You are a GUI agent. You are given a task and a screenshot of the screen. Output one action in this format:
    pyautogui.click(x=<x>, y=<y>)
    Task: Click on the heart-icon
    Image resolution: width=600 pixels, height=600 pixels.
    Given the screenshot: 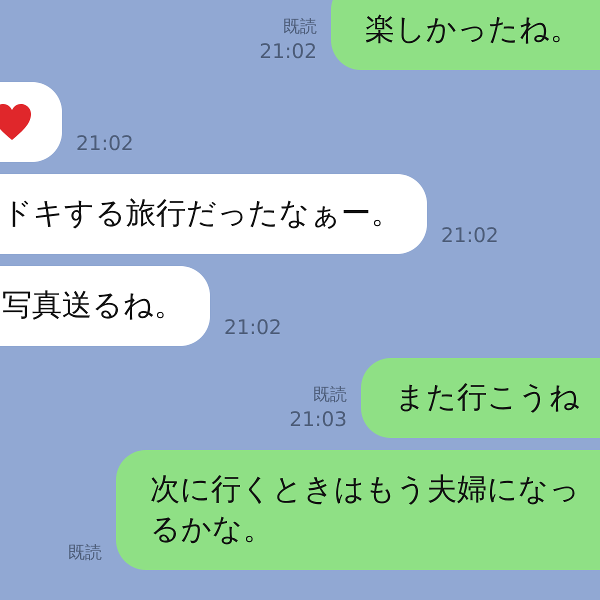 What is the action you would take?
    pyautogui.click(x=16, y=122)
    